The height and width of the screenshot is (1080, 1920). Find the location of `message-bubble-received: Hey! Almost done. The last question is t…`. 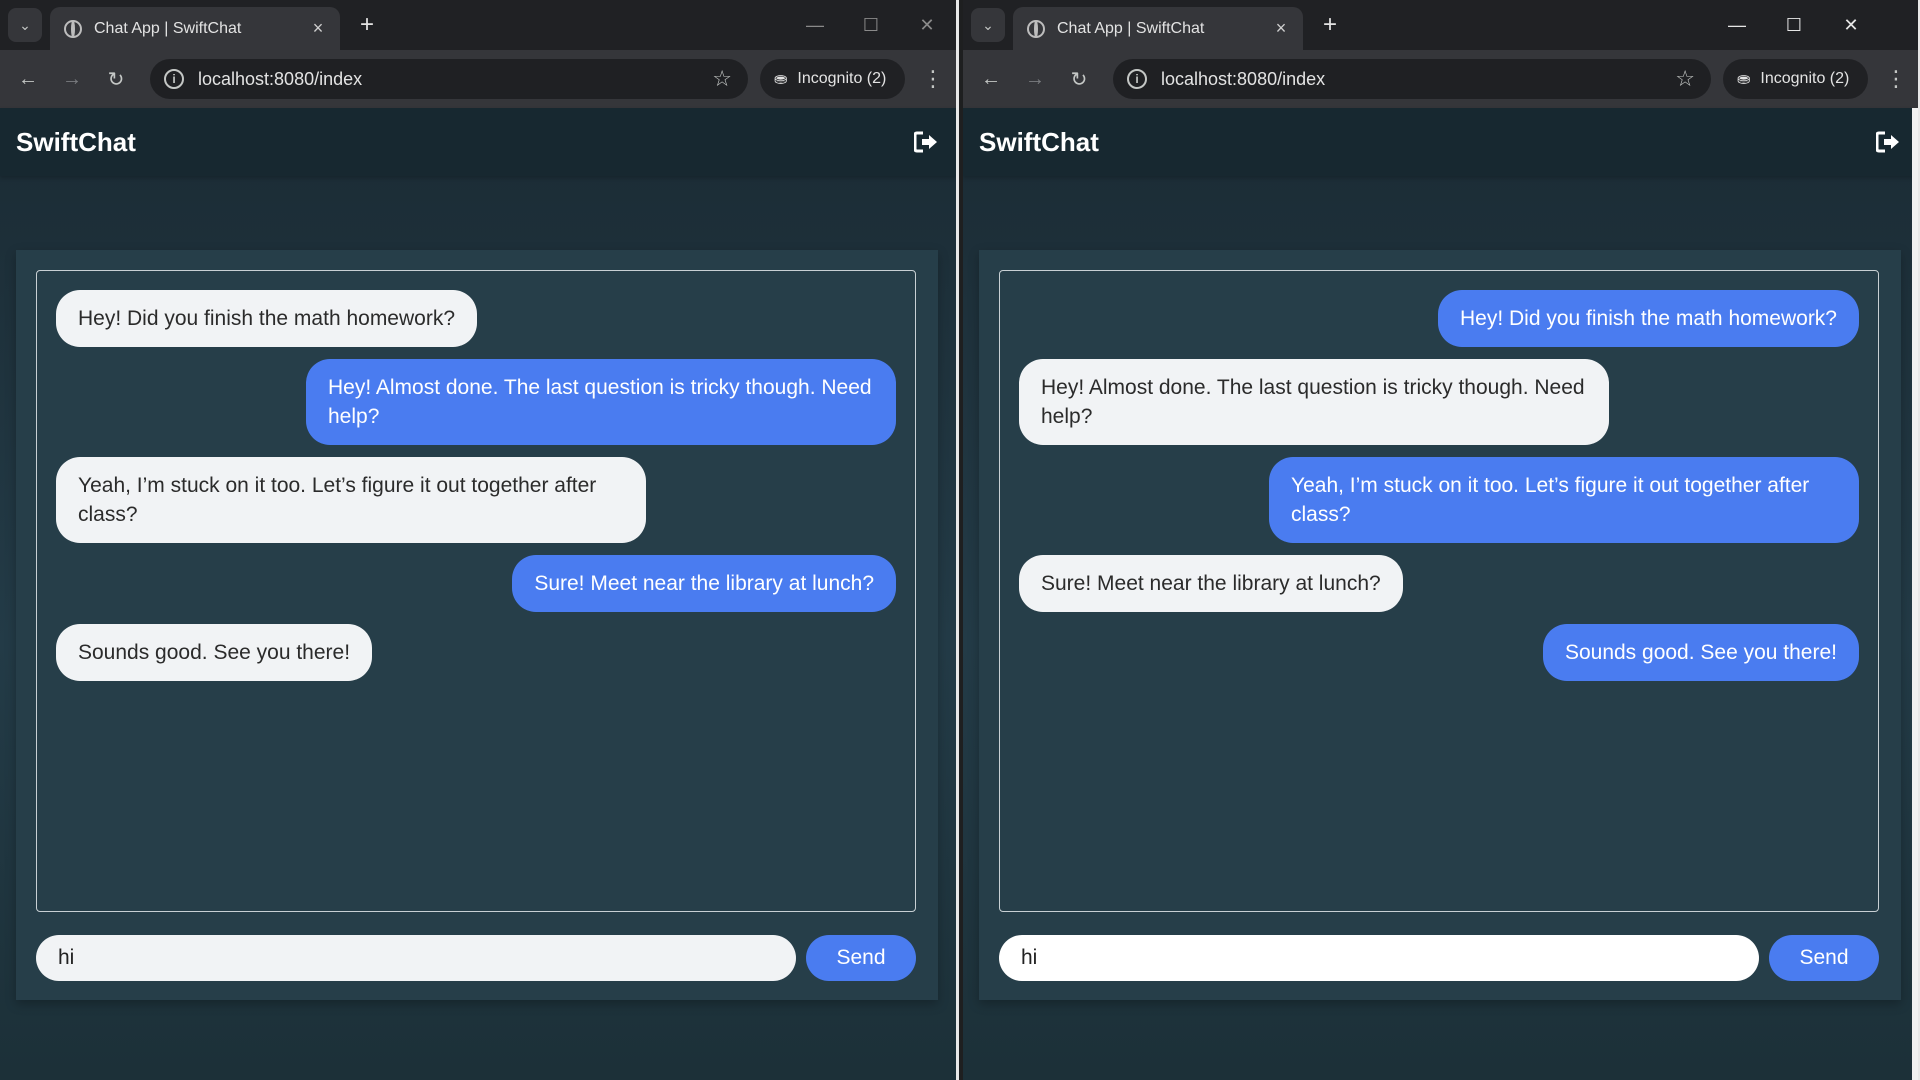

message-bubble-received: Hey! Almost done. The last question is t… is located at coordinates (1314, 402).